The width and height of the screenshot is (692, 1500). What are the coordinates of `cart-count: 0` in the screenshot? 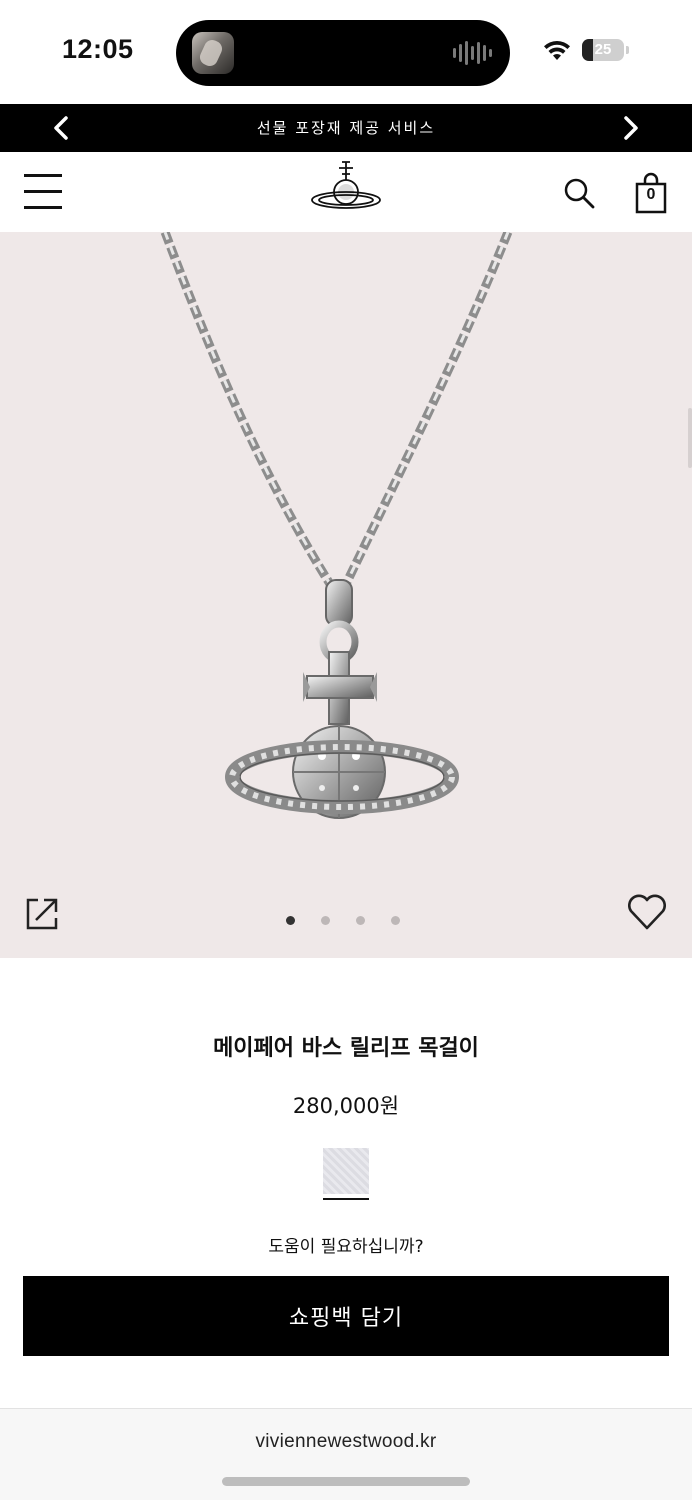 It's located at (651, 194).